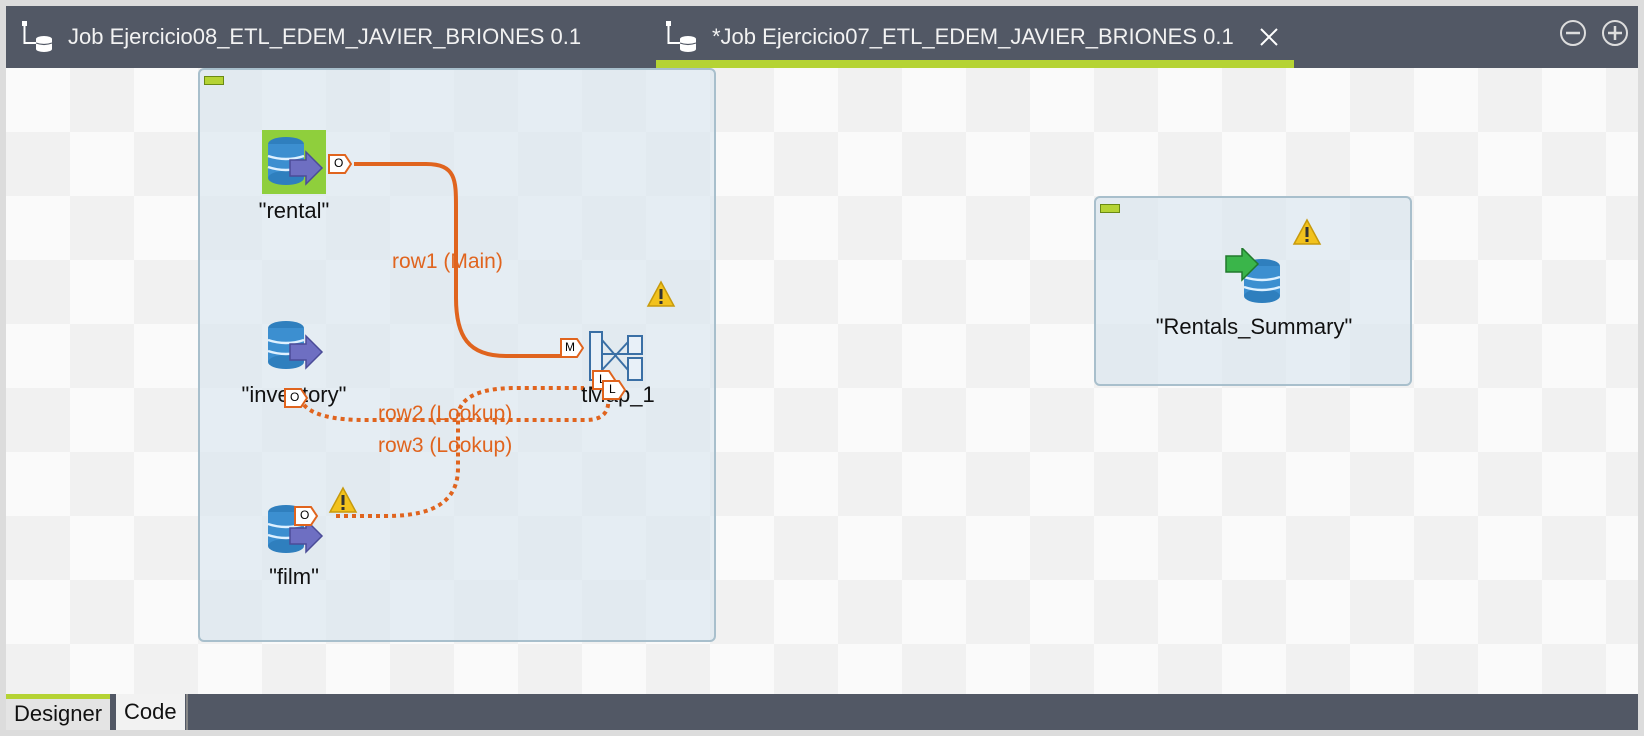 Image resolution: width=1644 pixels, height=736 pixels. I want to click on tab-divider, so click(187, 712).